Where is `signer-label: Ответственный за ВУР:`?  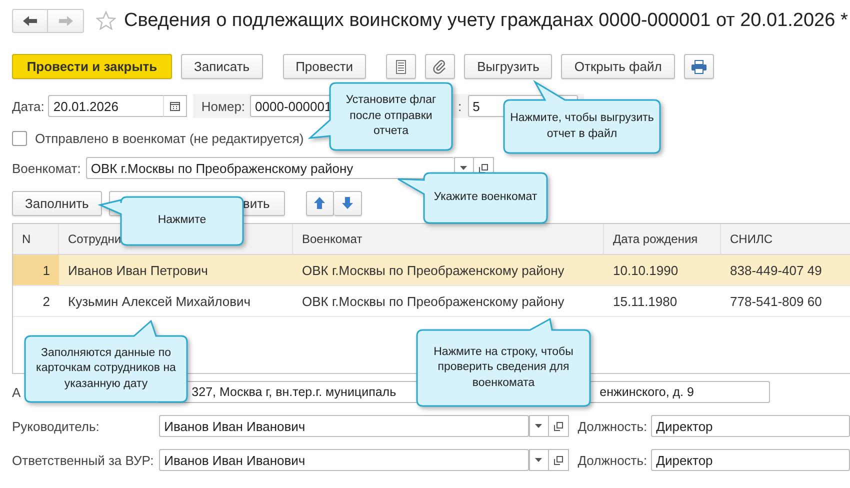 signer-label: Ответственный за ВУР: is located at coordinates (83, 460).